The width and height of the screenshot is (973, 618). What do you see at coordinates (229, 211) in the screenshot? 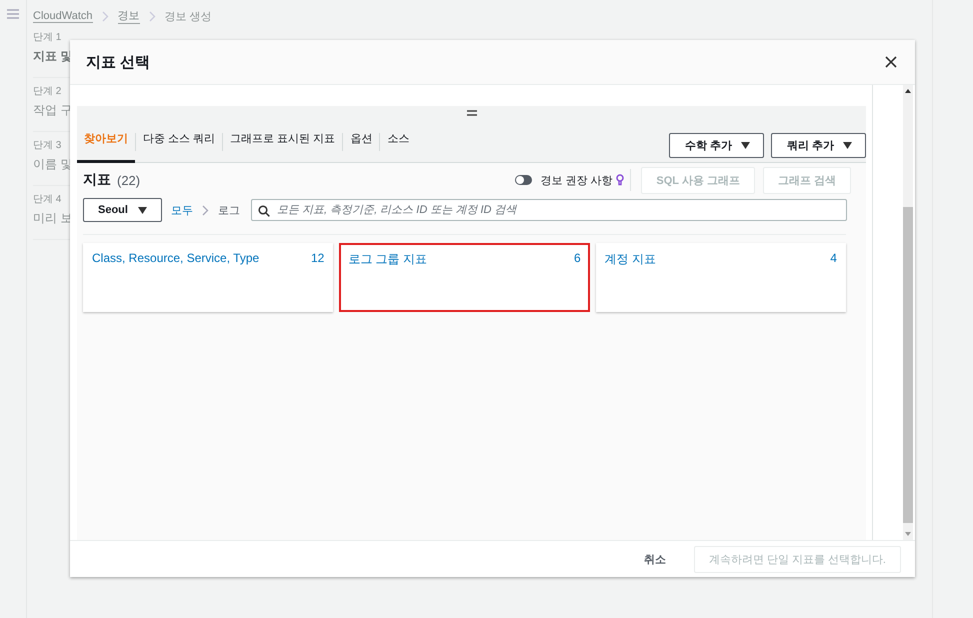
I see `path-text: 로그` at bounding box center [229, 211].